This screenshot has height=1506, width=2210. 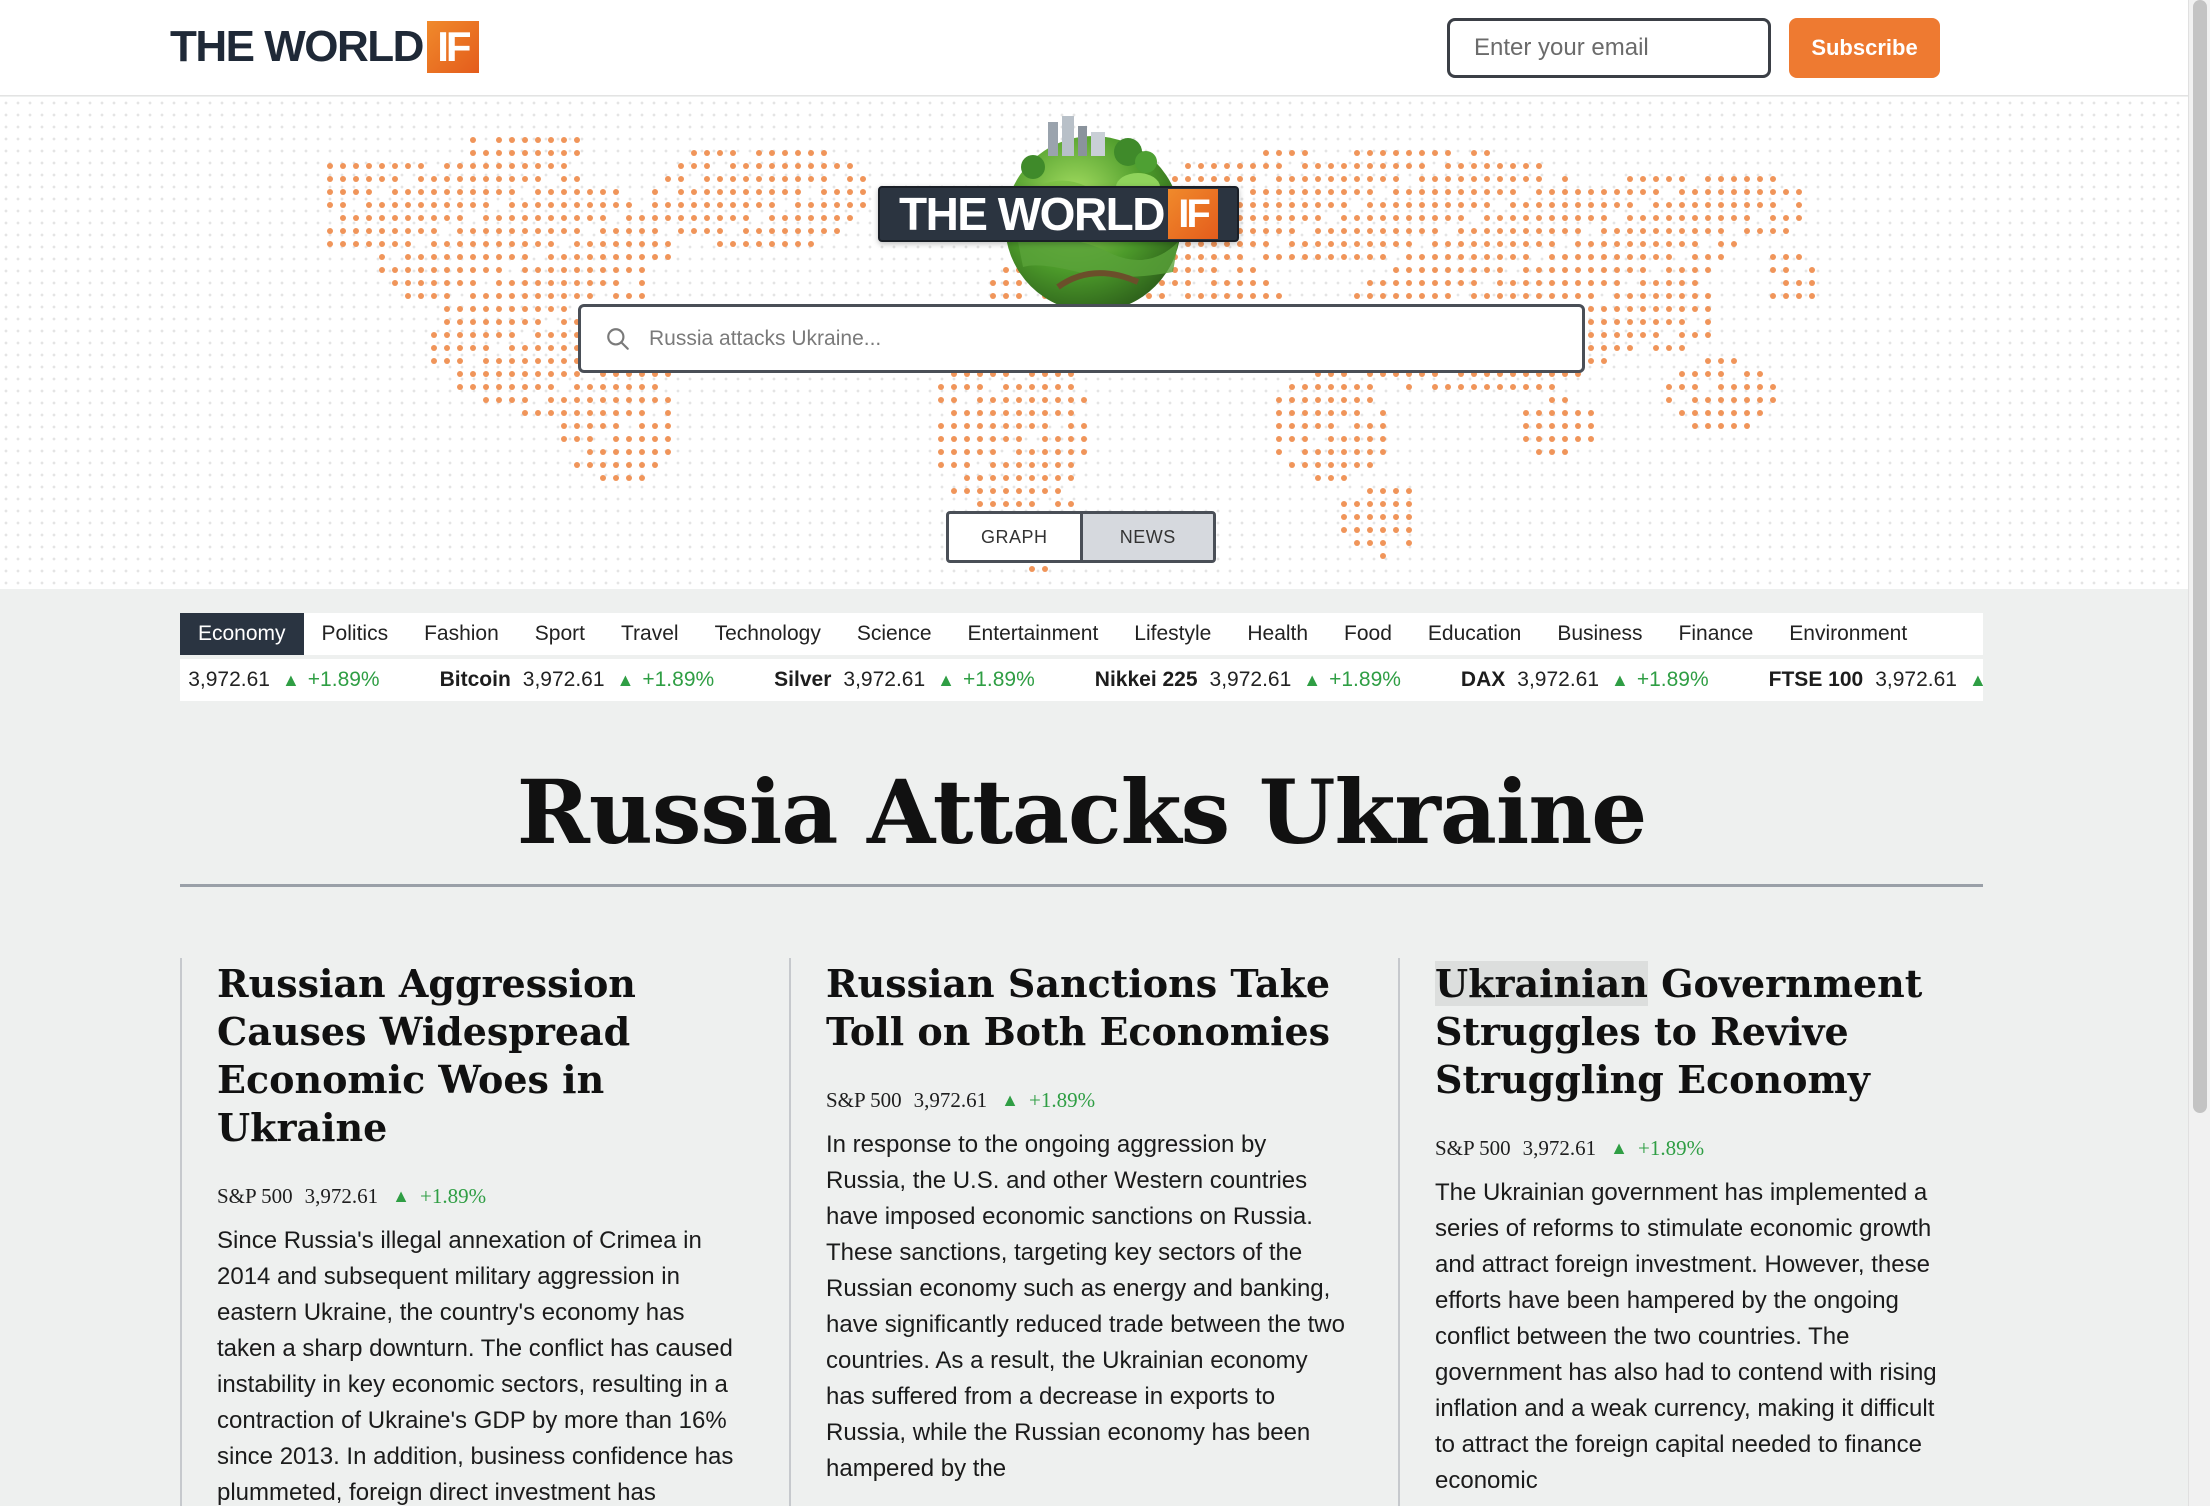 What do you see at coordinates (650, 634) in the screenshot?
I see `category-tab-travel: Travel` at bounding box center [650, 634].